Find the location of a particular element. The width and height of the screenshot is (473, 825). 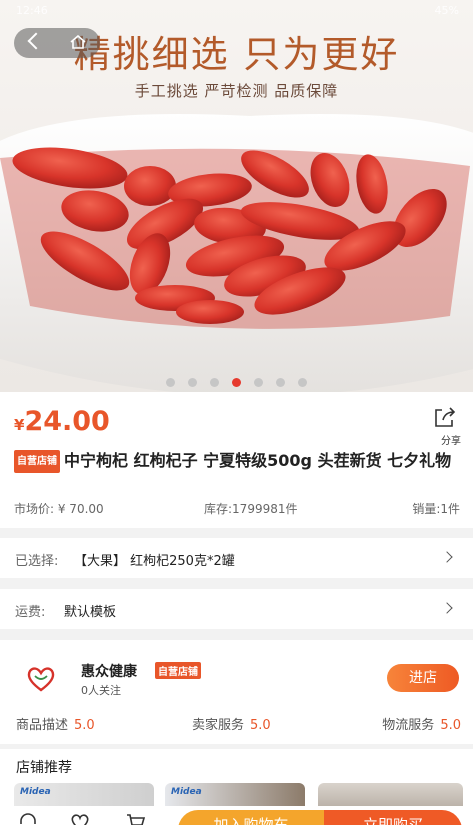

share-icon is located at coordinates (445, 417).